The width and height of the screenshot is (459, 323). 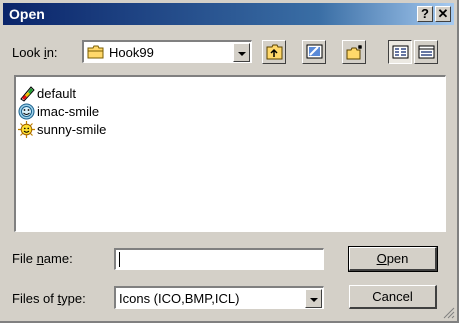 What do you see at coordinates (219, 259) in the screenshot?
I see `file-name-input` at bounding box center [219, 259].